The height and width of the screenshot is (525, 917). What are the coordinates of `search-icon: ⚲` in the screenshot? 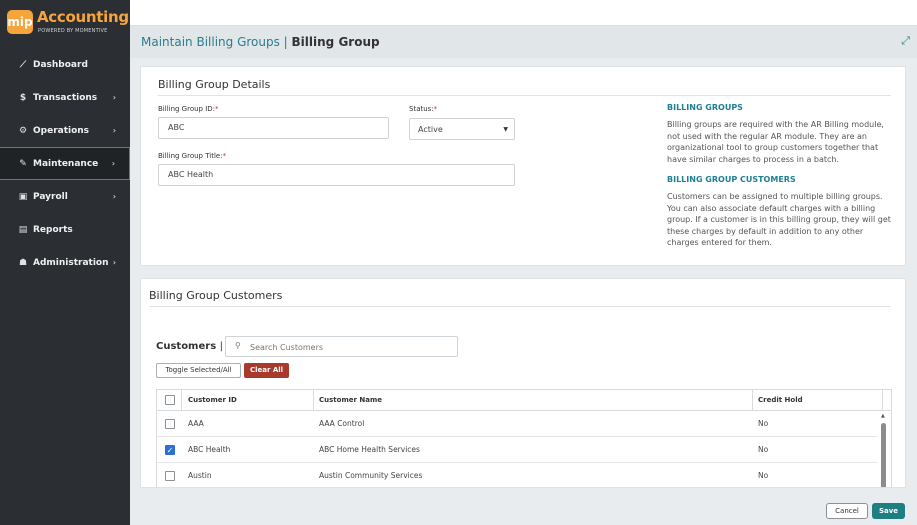 It's located at (238, 345).